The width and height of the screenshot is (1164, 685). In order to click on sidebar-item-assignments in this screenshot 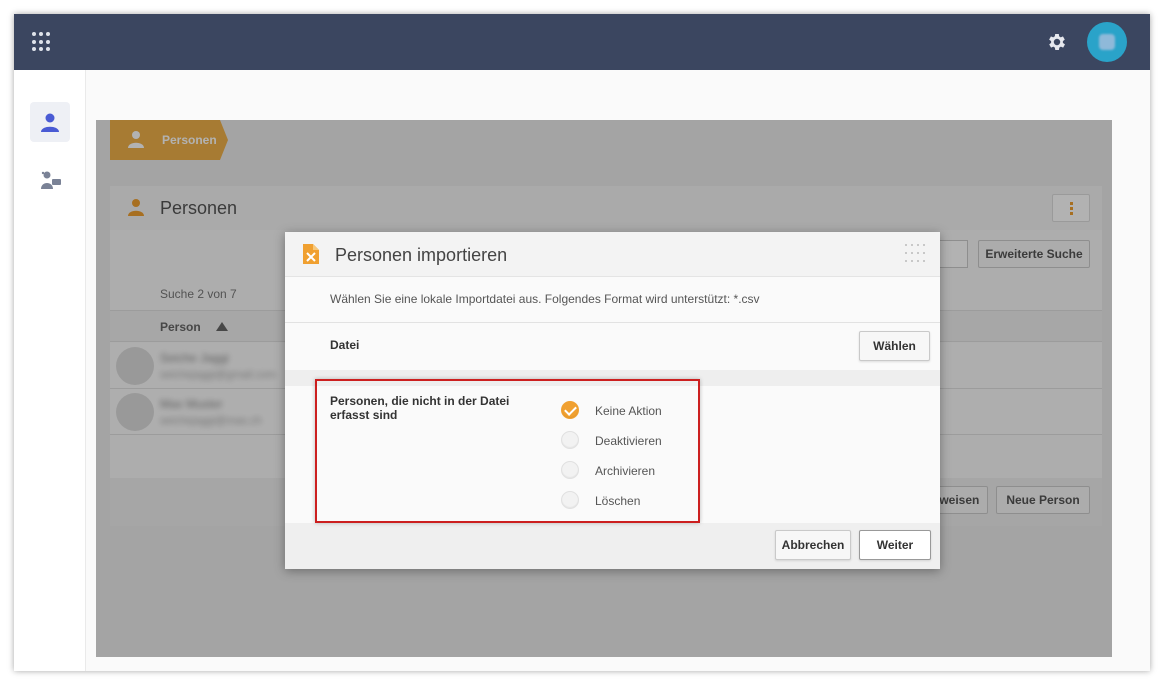, I will do `click(50, 180)`.